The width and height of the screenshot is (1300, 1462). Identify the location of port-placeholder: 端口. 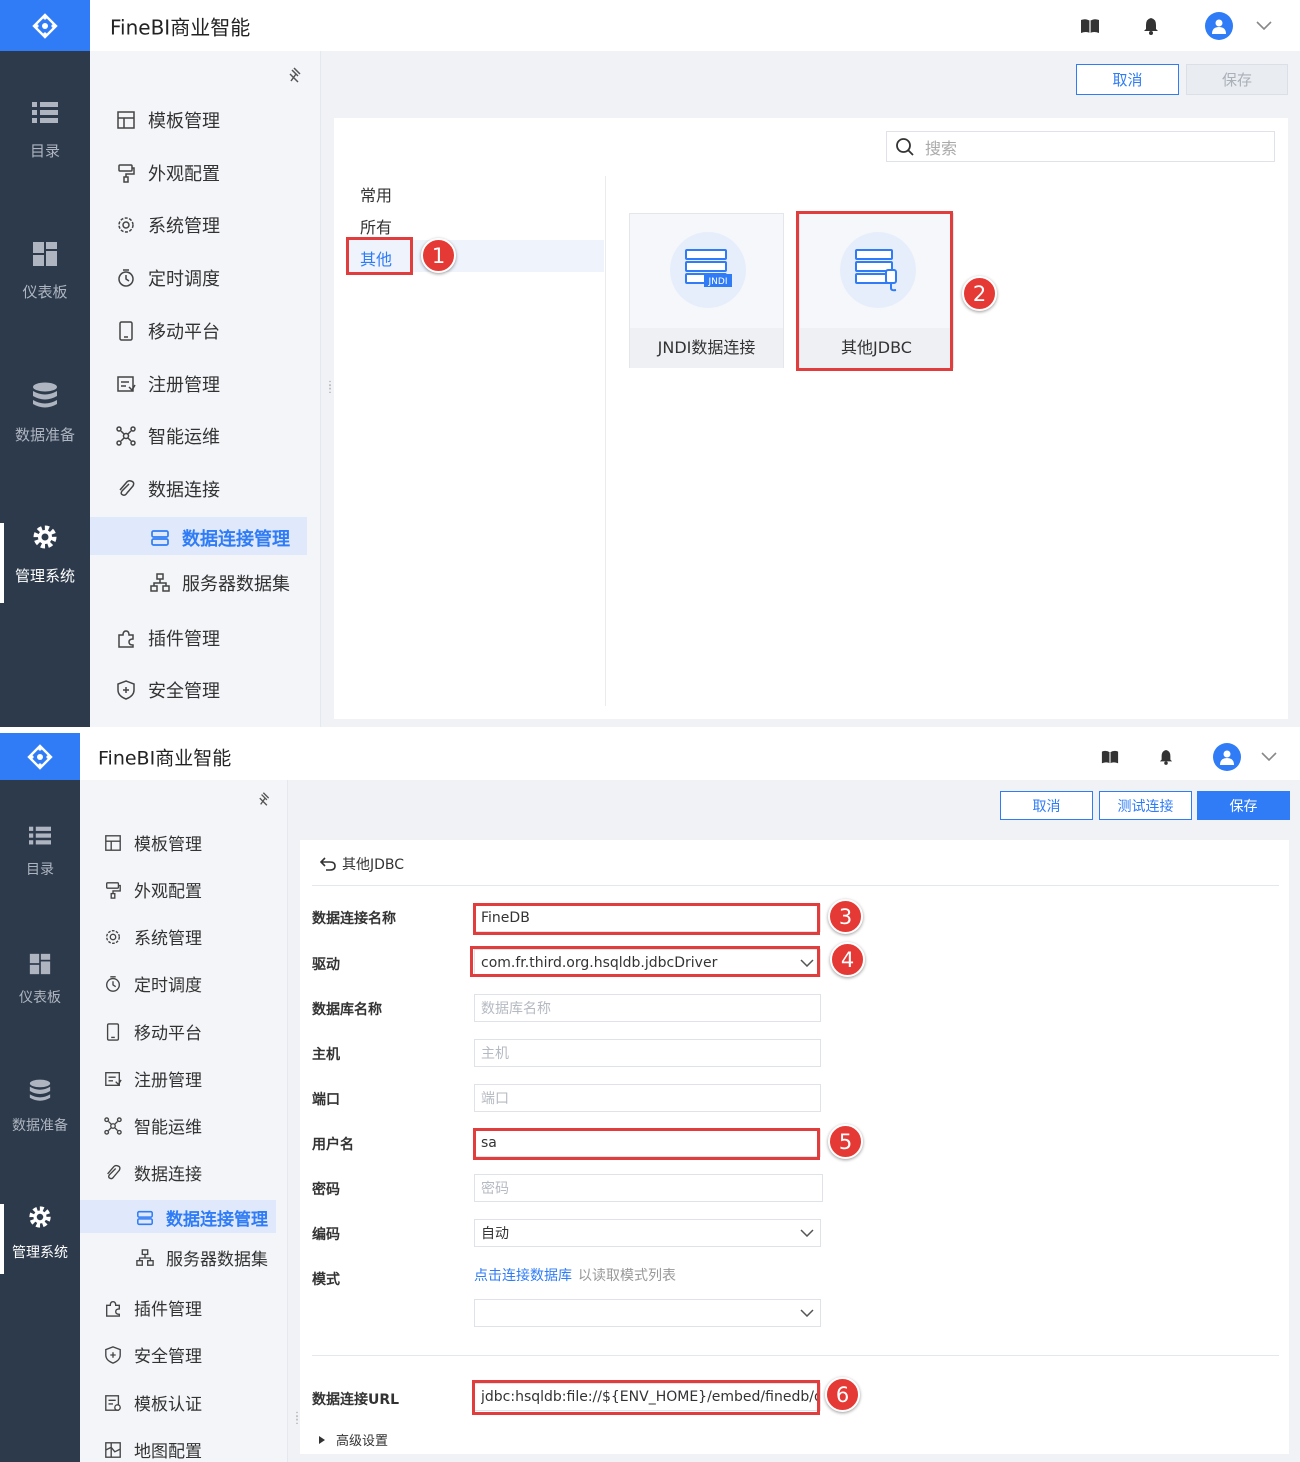
(495, 1099).